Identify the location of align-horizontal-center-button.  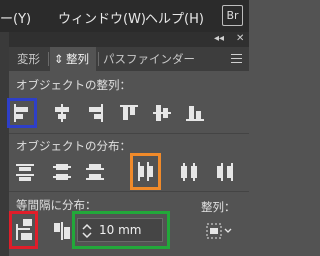
(62, 113).